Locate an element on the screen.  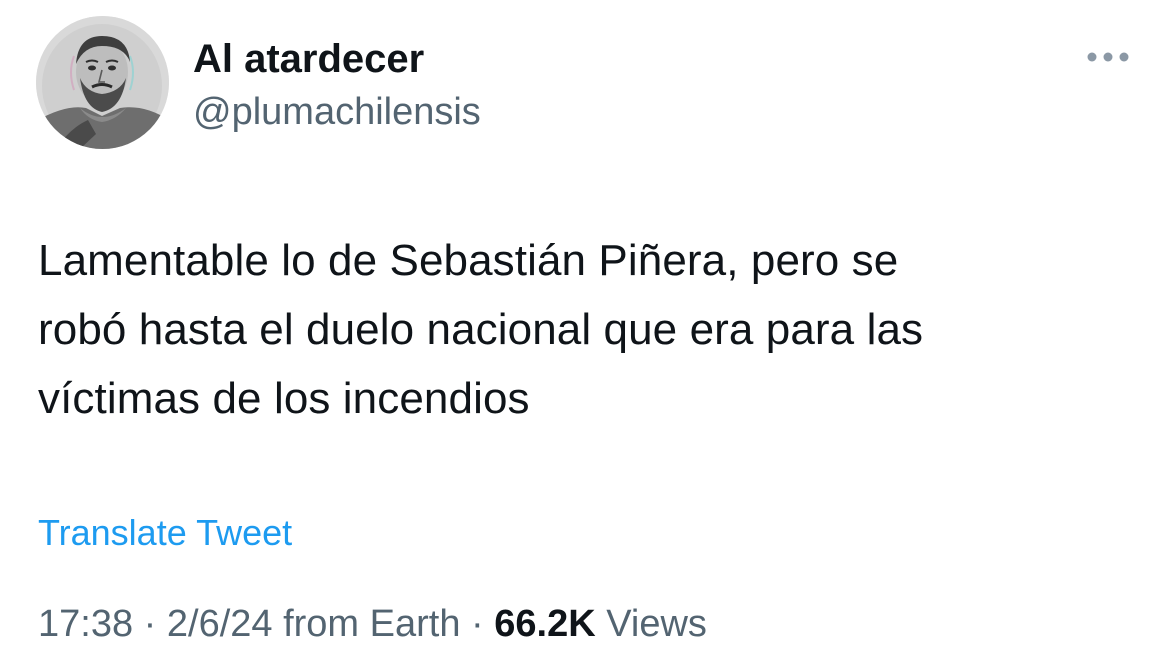
tweet-source: from Earth is located at coordinates (366, 624).